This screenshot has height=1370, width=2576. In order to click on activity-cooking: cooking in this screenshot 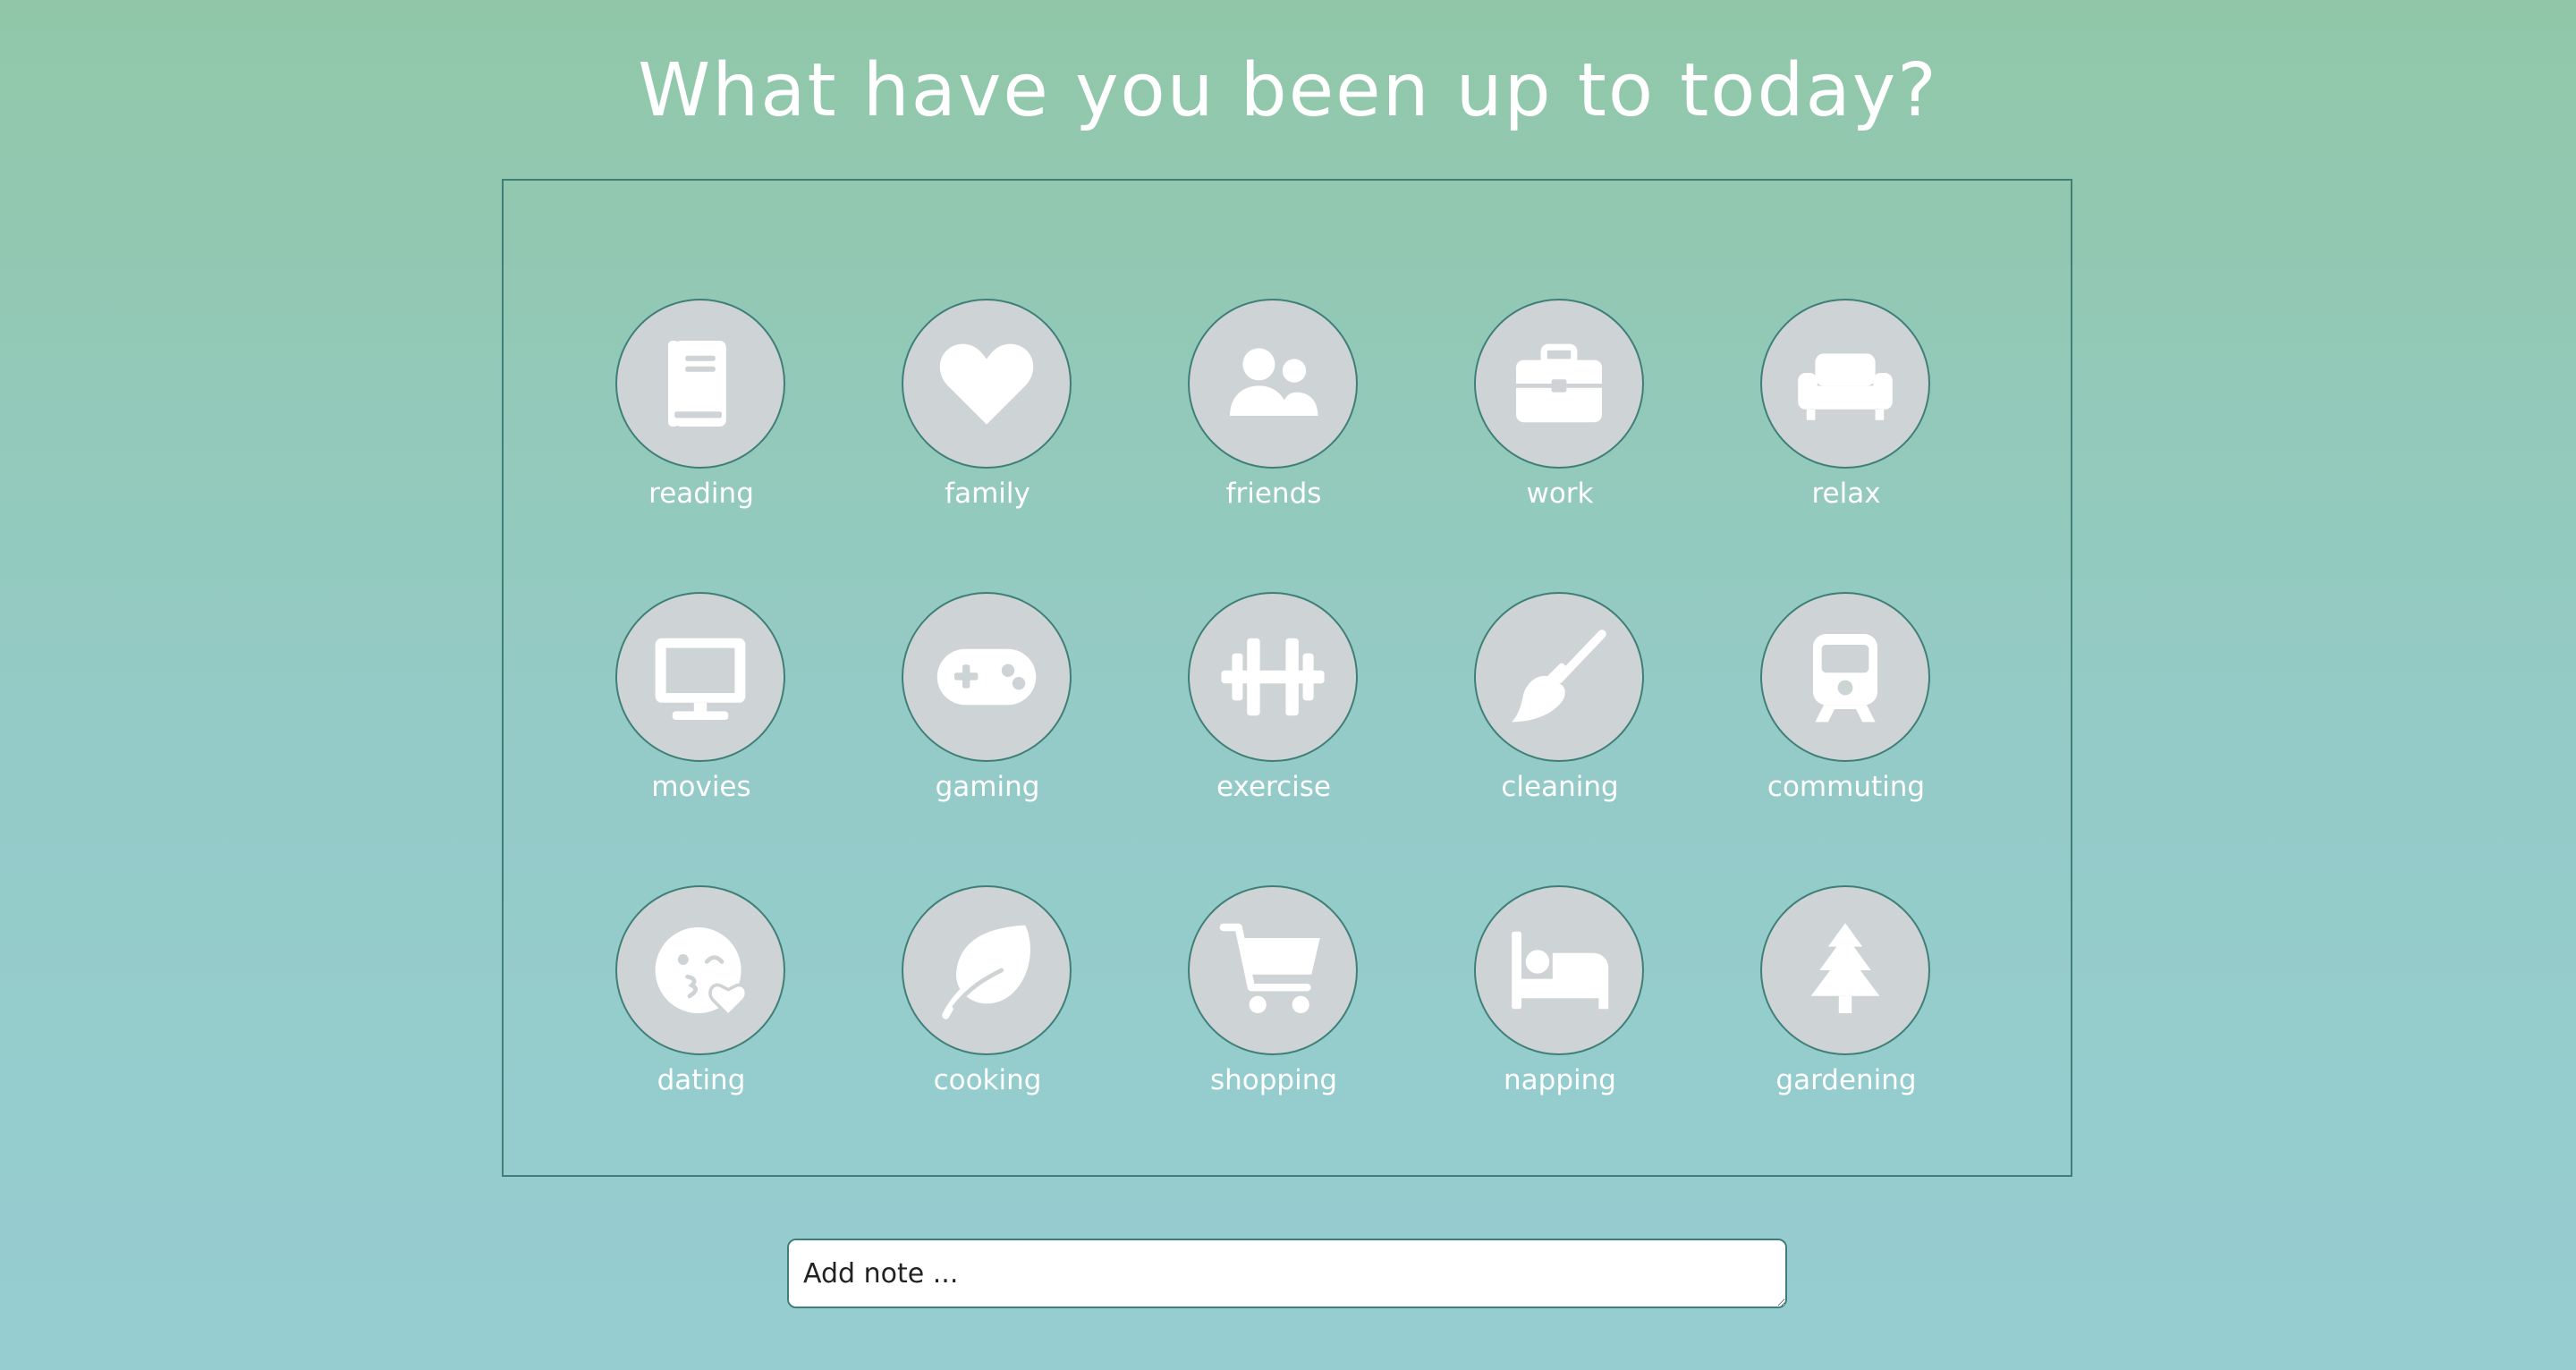, I will do `click(987, 997)`.